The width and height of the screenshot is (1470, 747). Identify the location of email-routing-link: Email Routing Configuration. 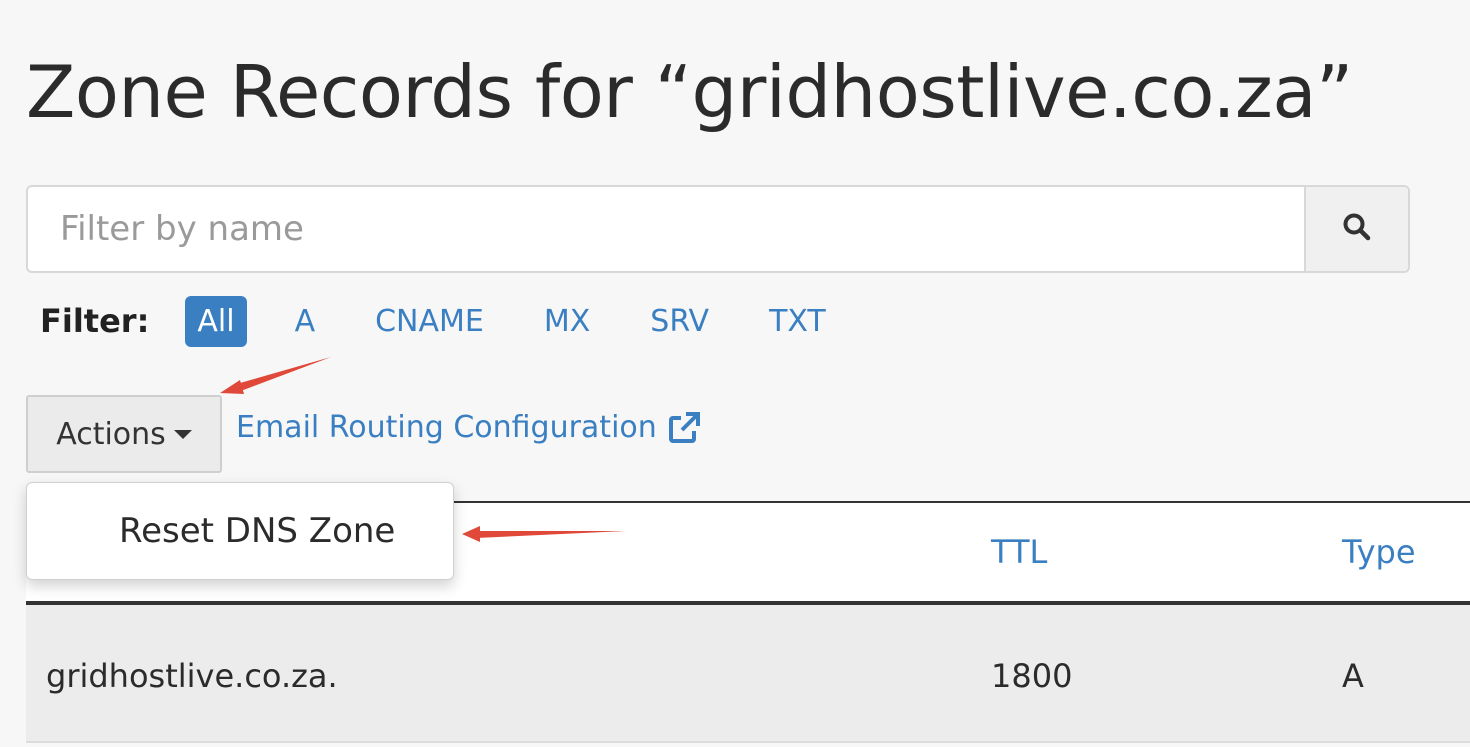
(468, 427).